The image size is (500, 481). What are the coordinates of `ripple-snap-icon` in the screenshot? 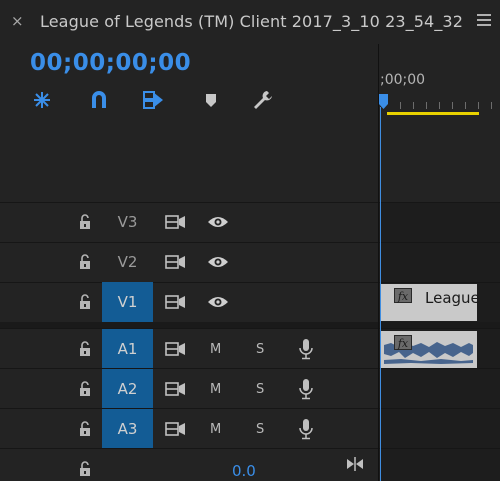 It's located at (42, 100).